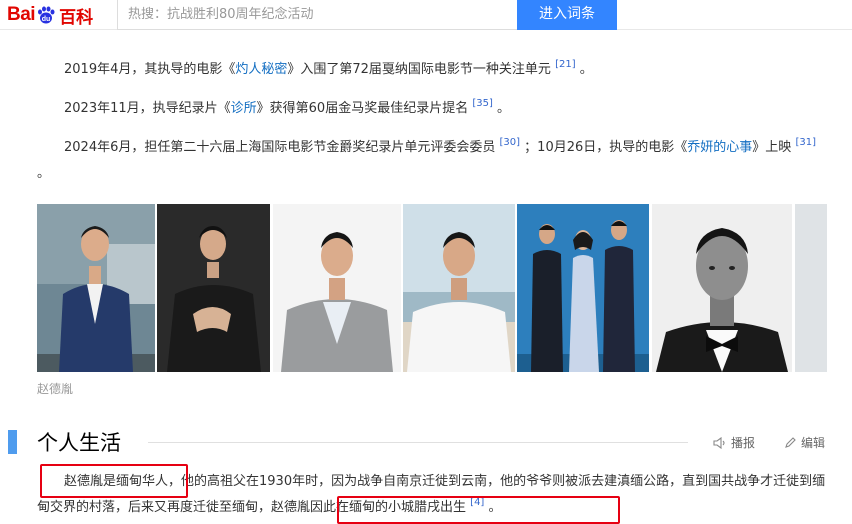 The height and width of the screenshot is (524, 852). Describe the element at coordinates (280, 147) in the screenshot. I see `para-text: 2024年6月，担任第二十六届上海国际电影节金爵奖纪录片单元评委会委员` at that location.